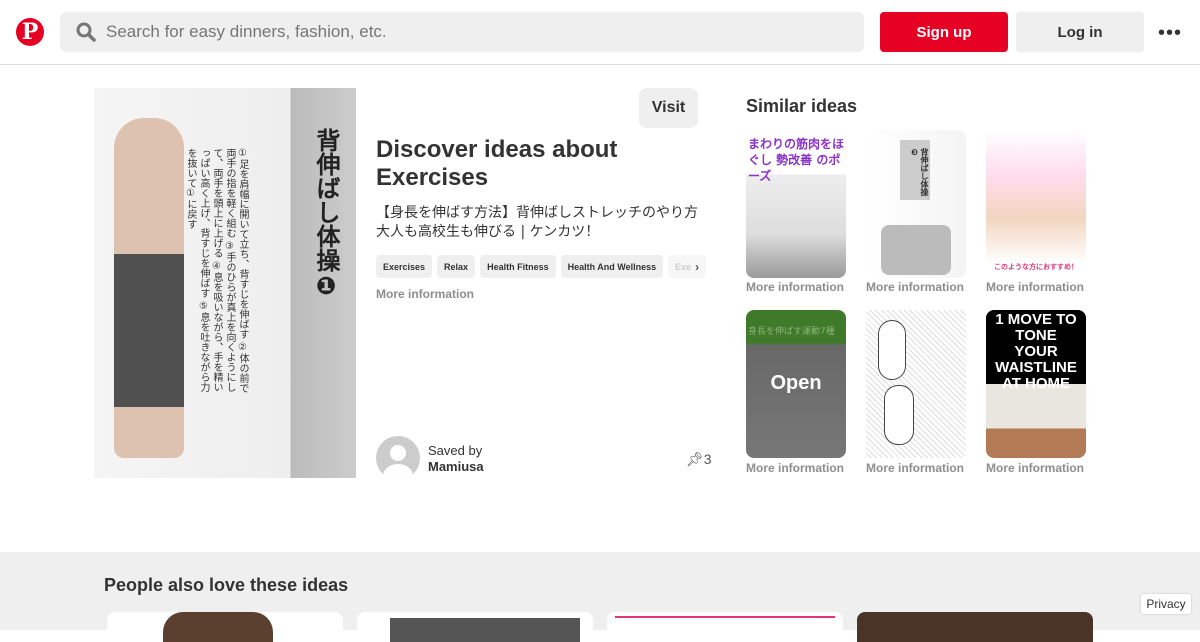  Describe the element at coordinates (668, 108) in the screenshot. I see `visit-button: Visit` at that location.